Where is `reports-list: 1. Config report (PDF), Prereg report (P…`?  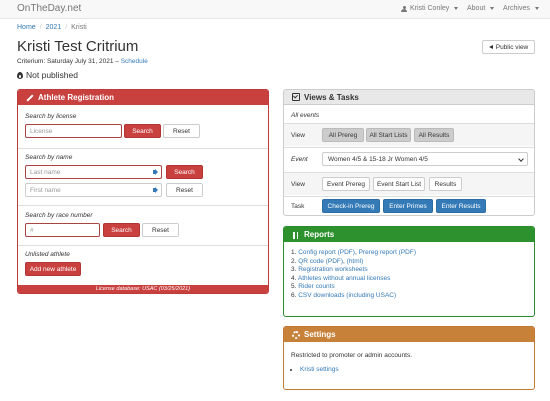
reports-list: 1. Config report (PDF), Prereg report (P… is located at coordinates (353, 275).